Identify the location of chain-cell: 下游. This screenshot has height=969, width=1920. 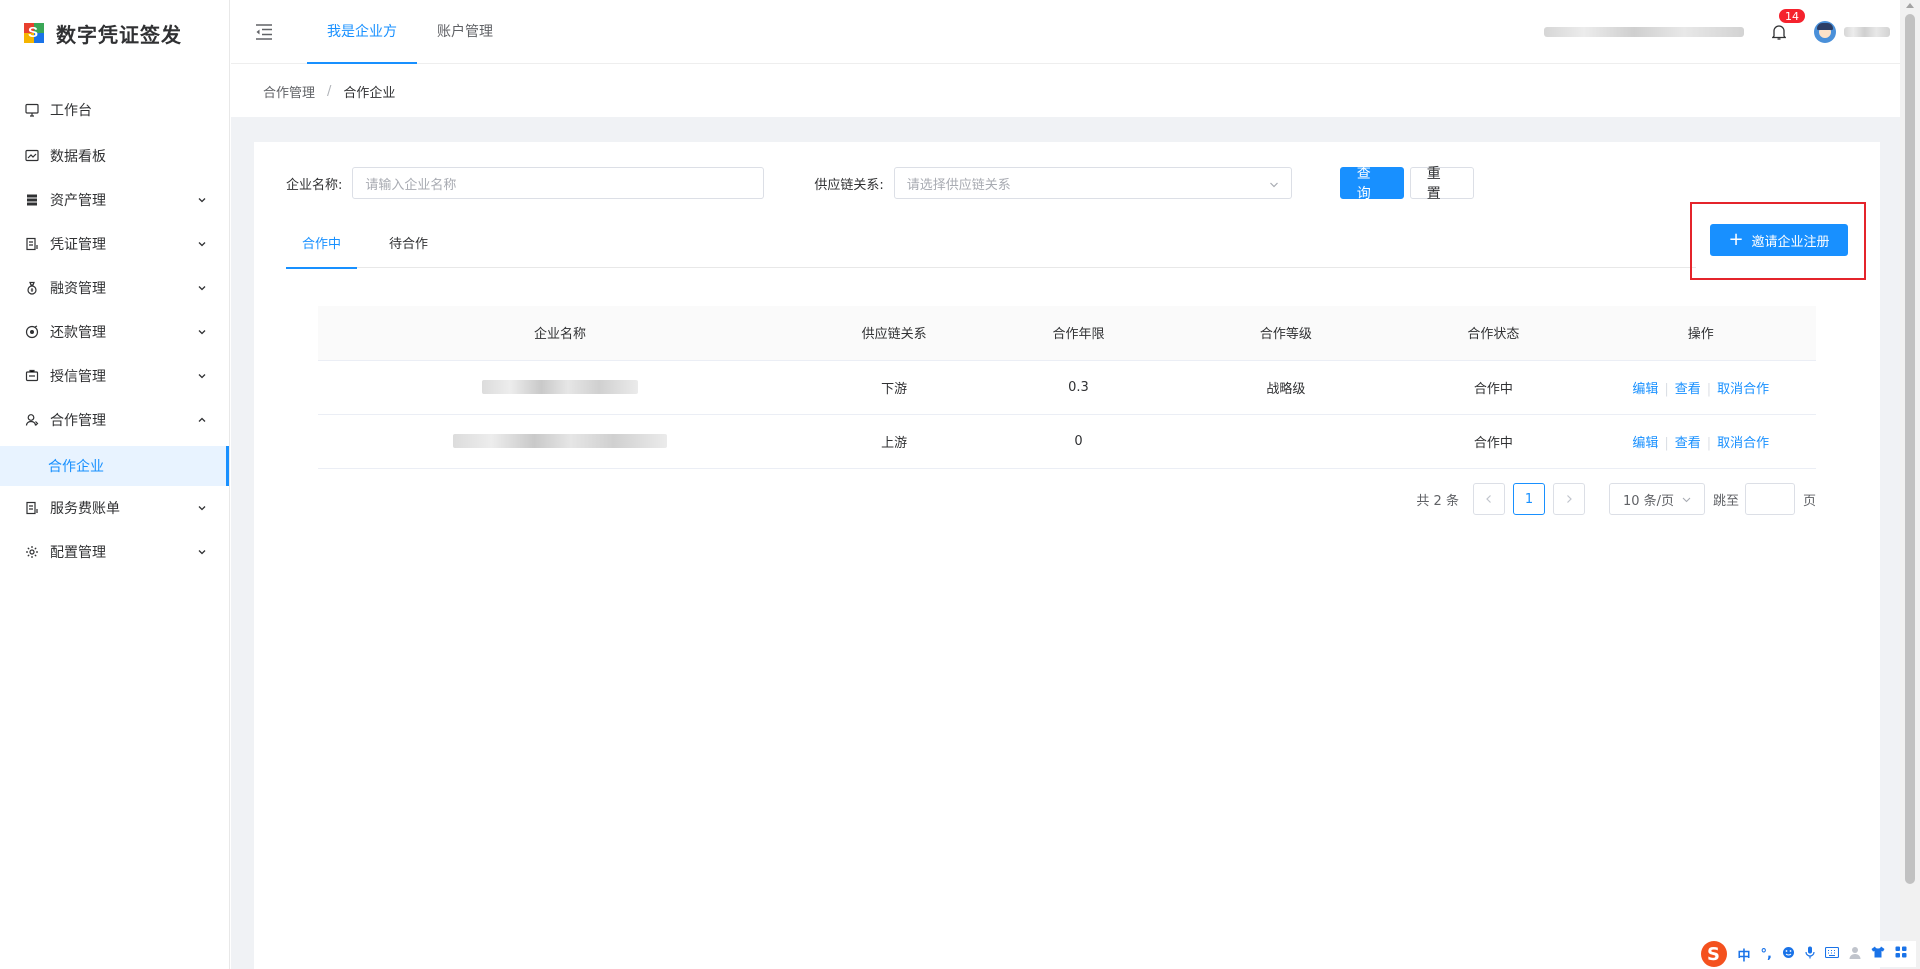
(894, 387).